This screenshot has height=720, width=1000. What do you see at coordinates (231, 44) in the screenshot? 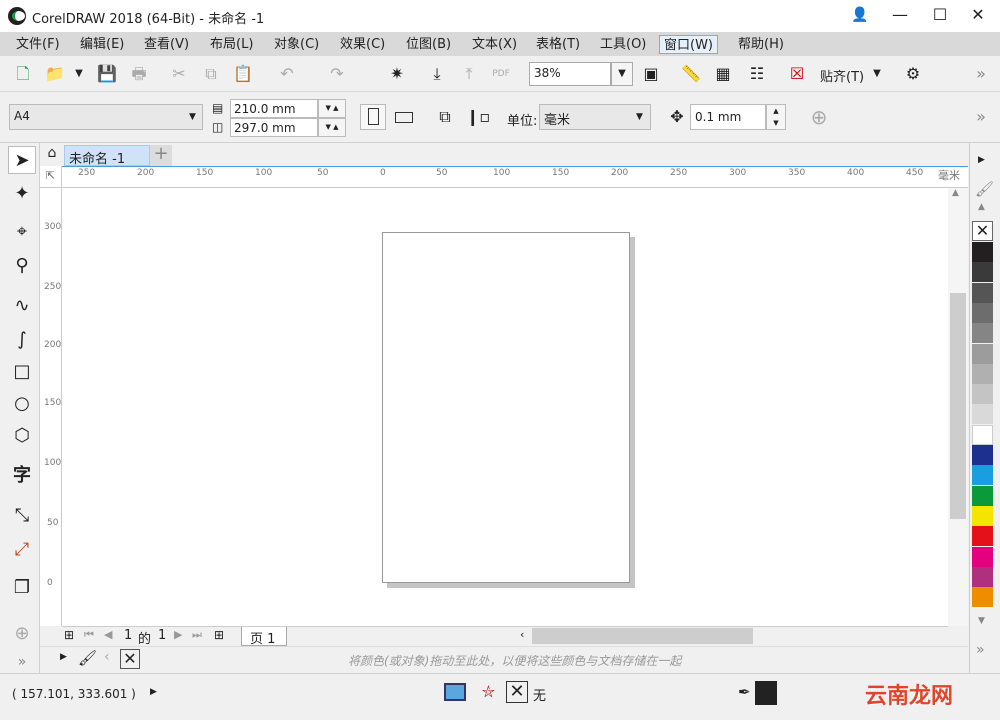
I see `menu-layout: 布局(L)` at bounding box center [231, 44].